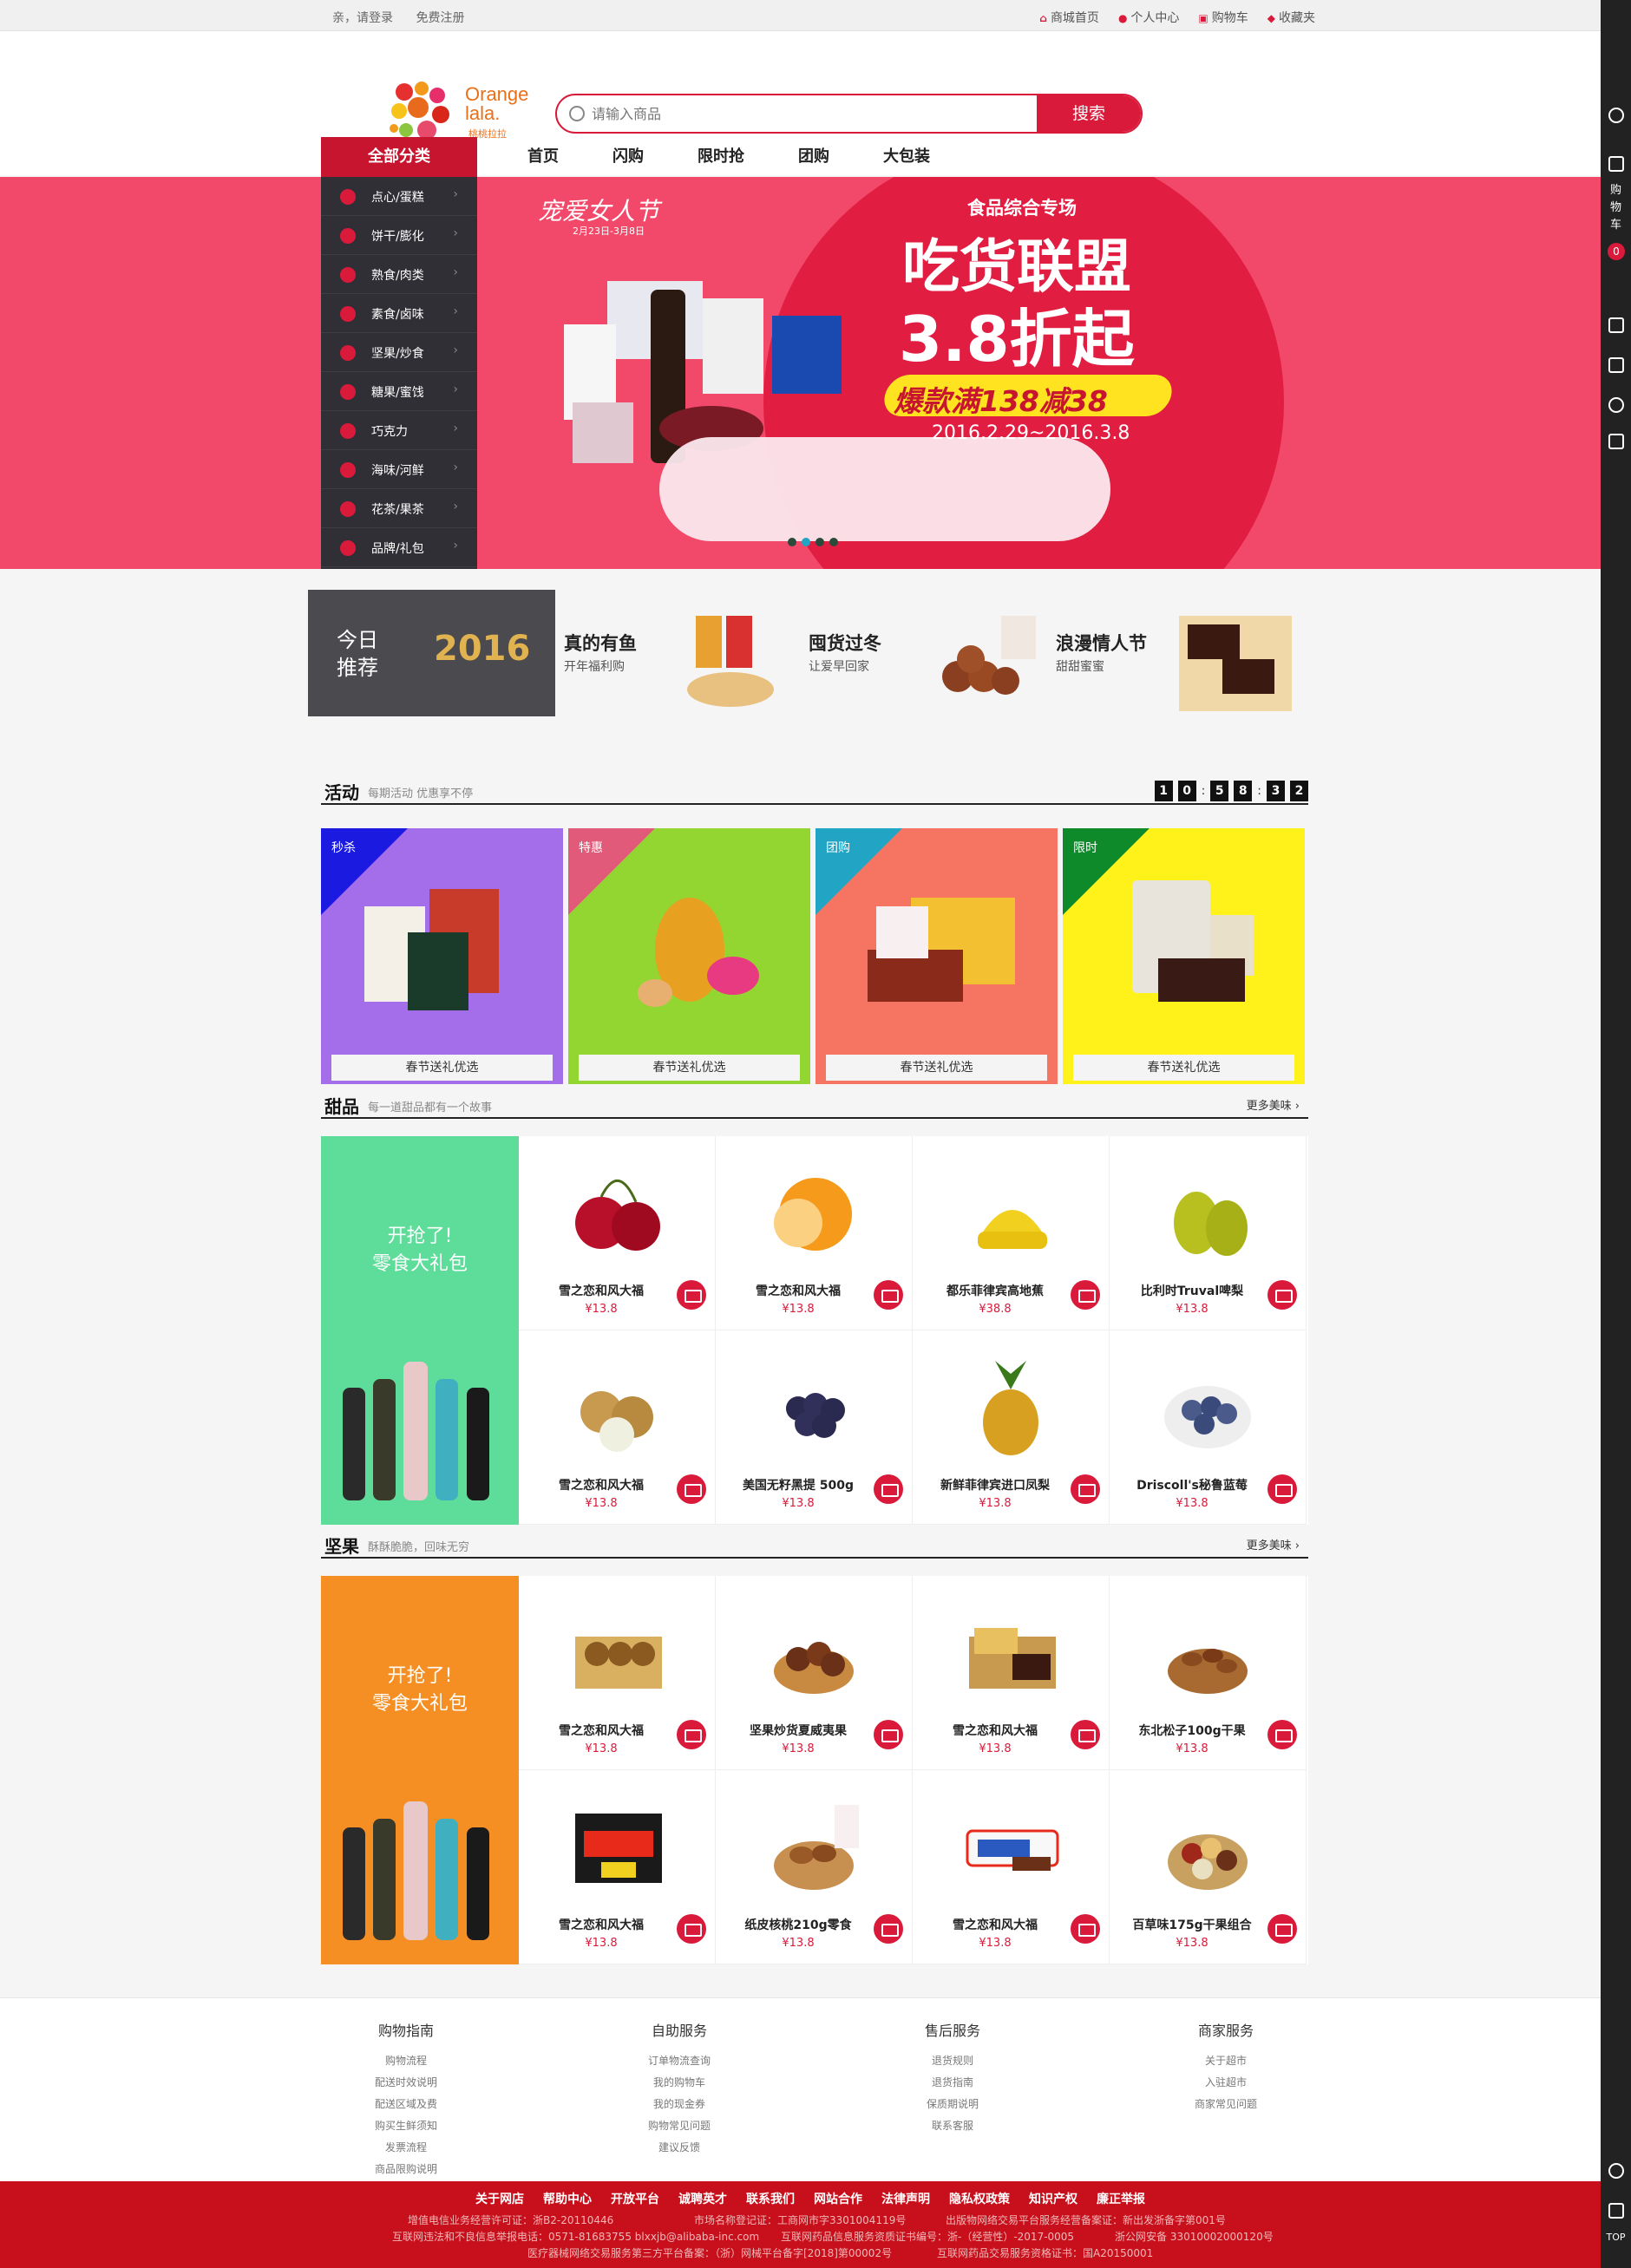 The height and width of the screenshot is (2268, 1631). What do you see at coordinates (442, 956) in the screenshot?
I see `activity-card-seckill: 秒杀 春节送礼优选` at bounding box center [442, 956].